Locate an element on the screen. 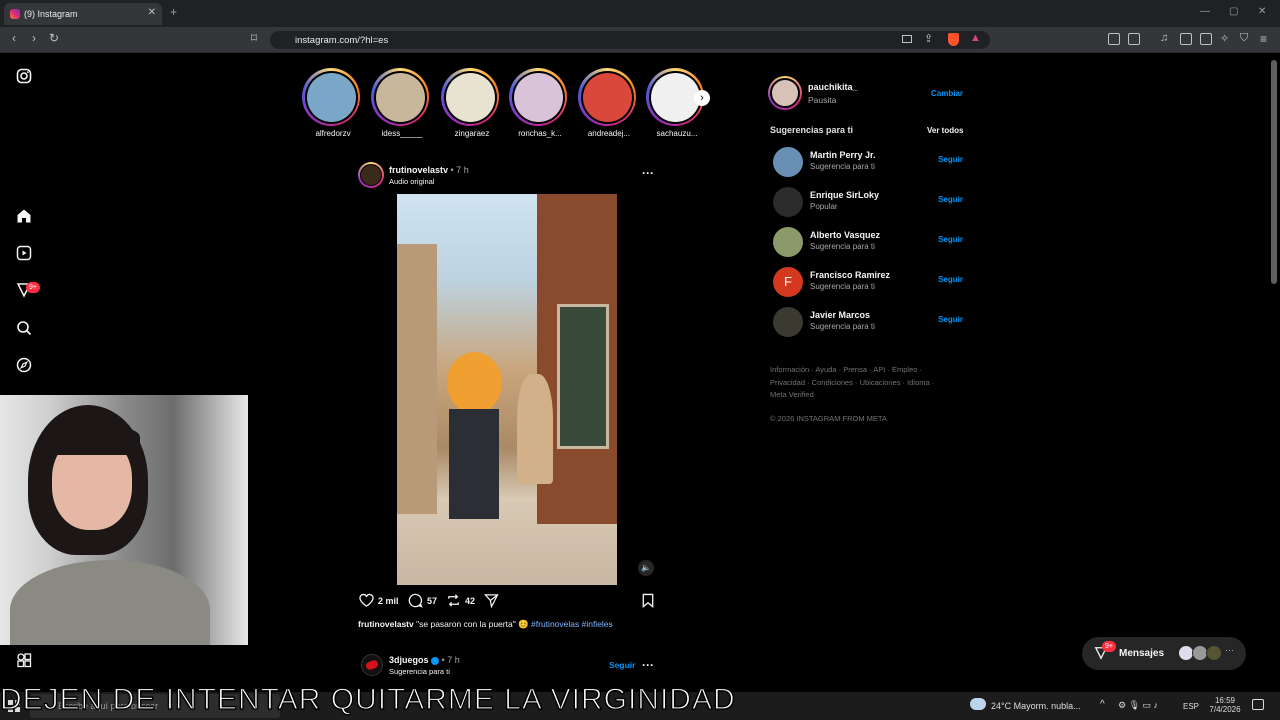  forward-icon: › is located at coordinates (34, 38).